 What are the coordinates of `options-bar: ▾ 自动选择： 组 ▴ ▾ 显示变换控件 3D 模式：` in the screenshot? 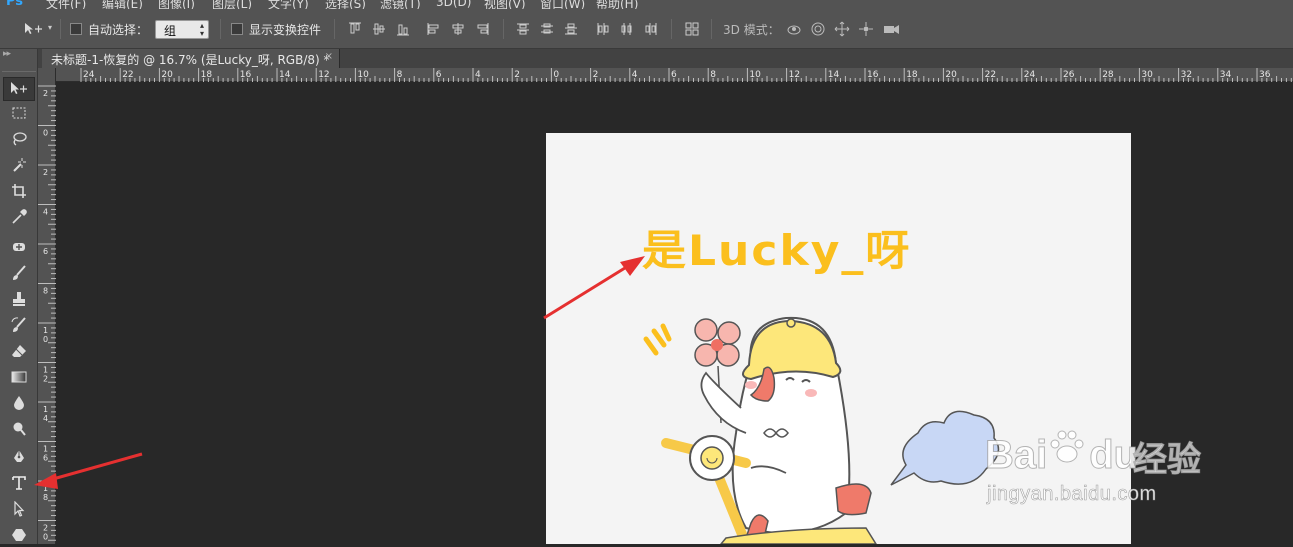 It's located at (646, 29).